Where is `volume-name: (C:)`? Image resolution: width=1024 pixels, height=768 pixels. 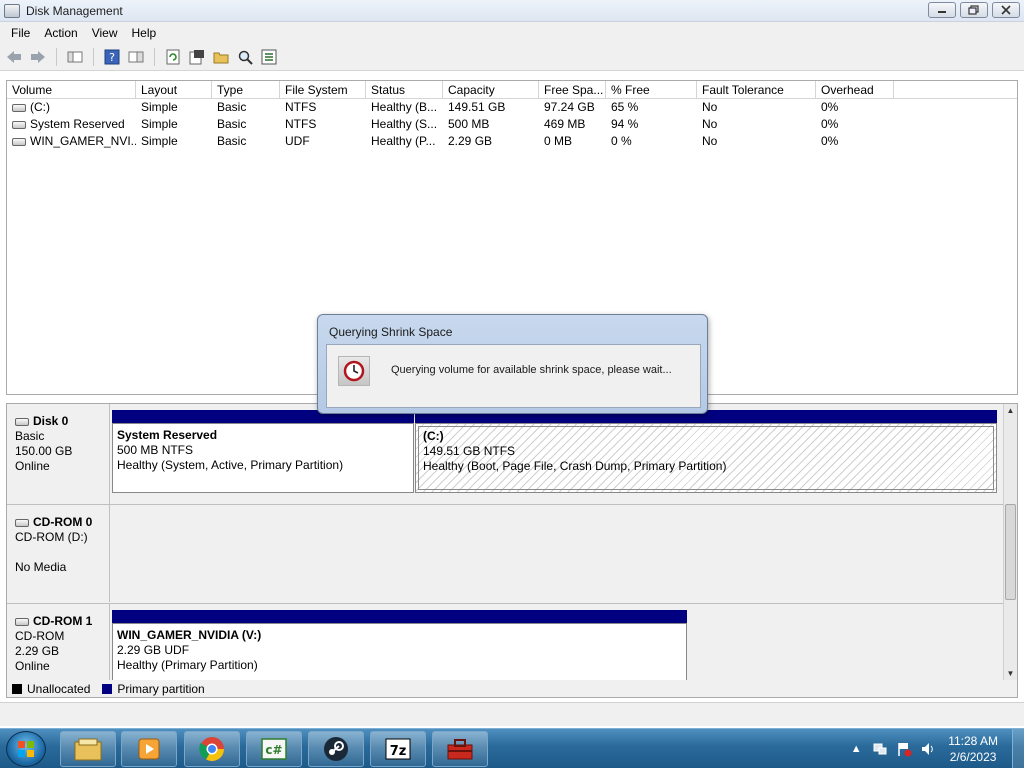
volume-name: (C:) is located at coordinates (40, 107).